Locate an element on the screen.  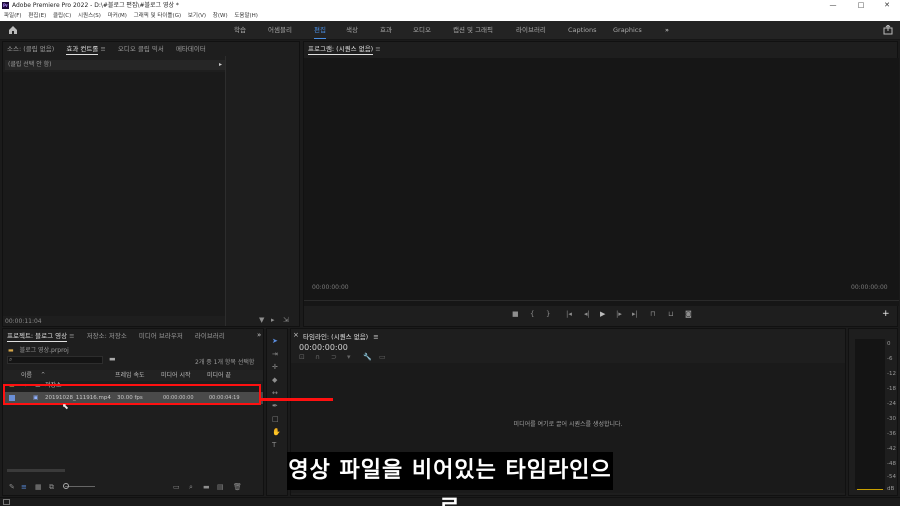
new-bin-from-search-icon: ▬ is located at coordinates (112, 359).